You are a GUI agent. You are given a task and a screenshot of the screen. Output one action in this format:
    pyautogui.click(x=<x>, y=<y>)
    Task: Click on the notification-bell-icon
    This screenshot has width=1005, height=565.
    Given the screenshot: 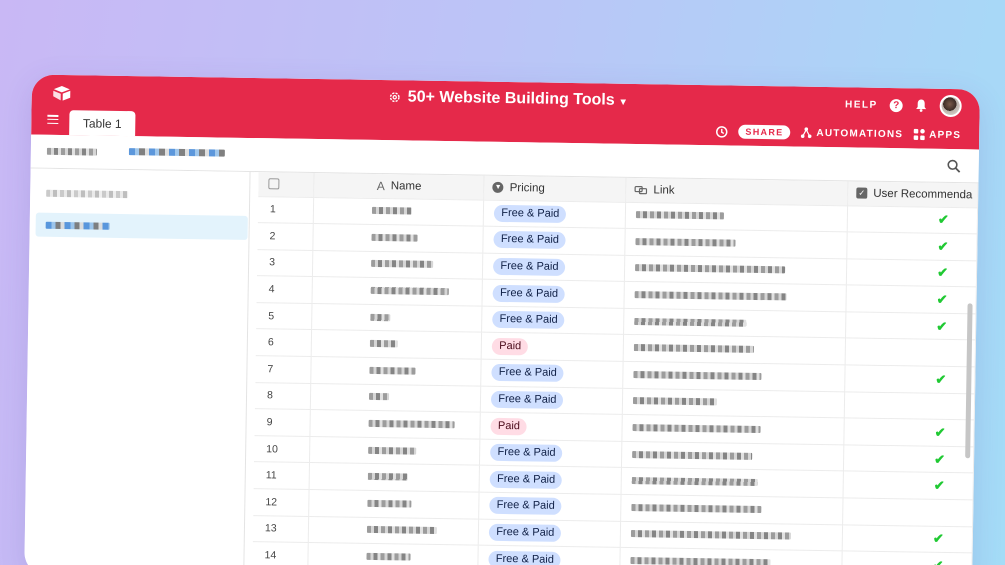 What is the action you would take?
    pyautogui.click(x=921, y=105)
    